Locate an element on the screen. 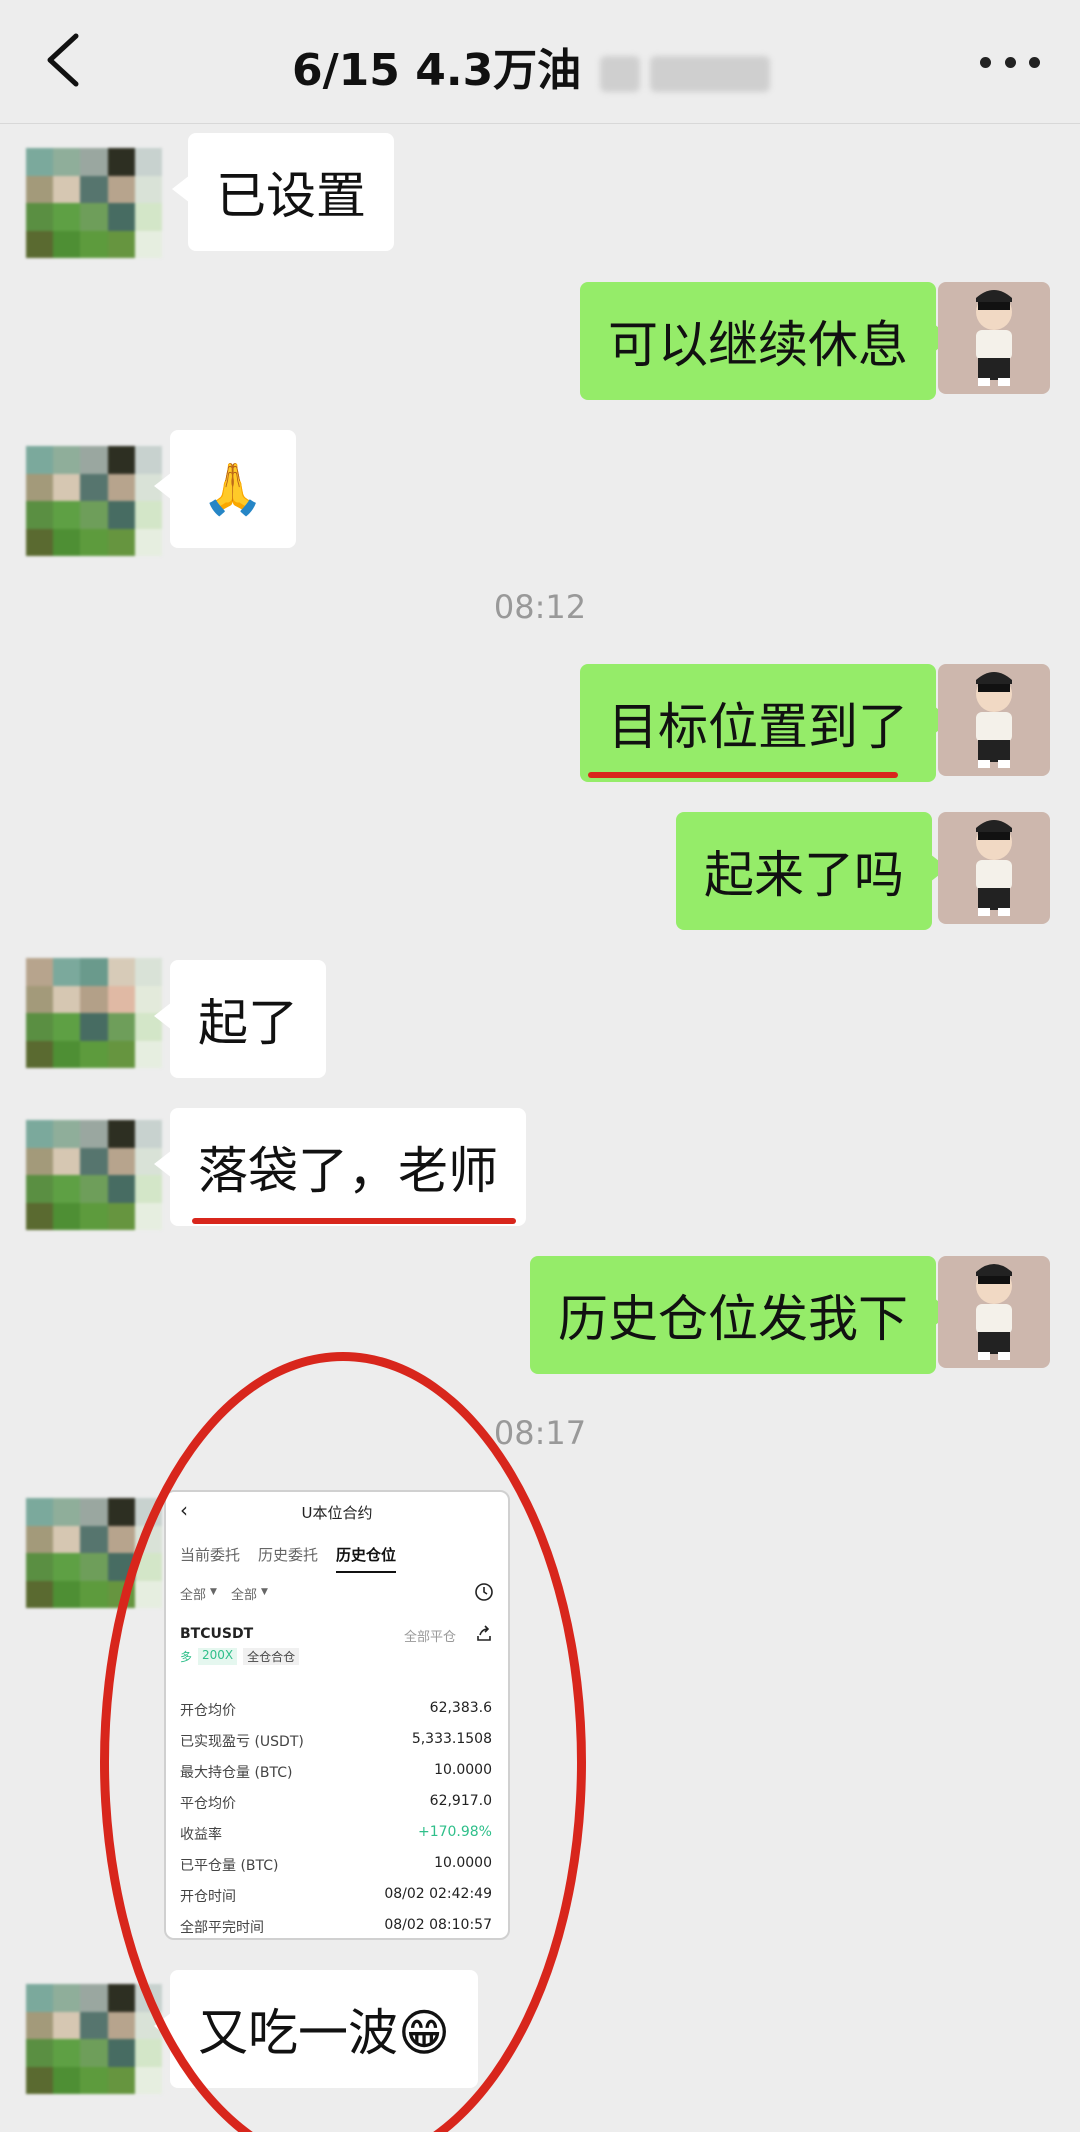 The image size is (1080, 2132). message-bubble-outgoing: 目标位置到了 is located at coordinates (766, 723).